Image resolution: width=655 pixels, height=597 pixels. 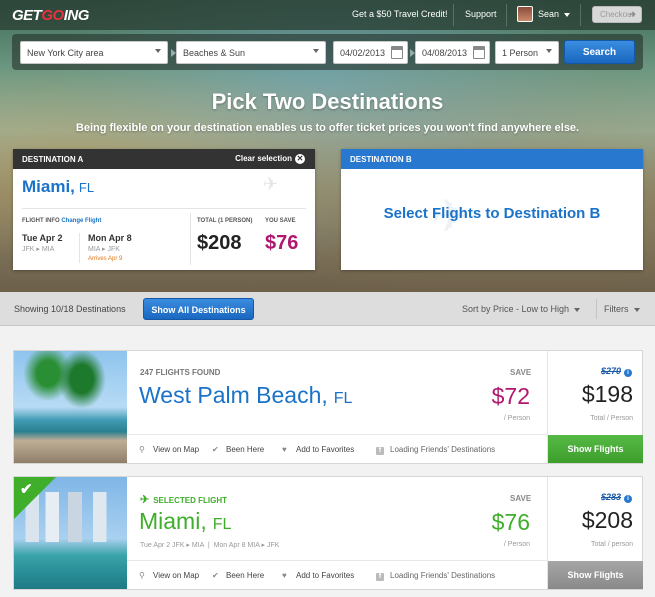 I want to click on flights-found: 247 FLIGHTS FOUND, so click(x=180, y=372).